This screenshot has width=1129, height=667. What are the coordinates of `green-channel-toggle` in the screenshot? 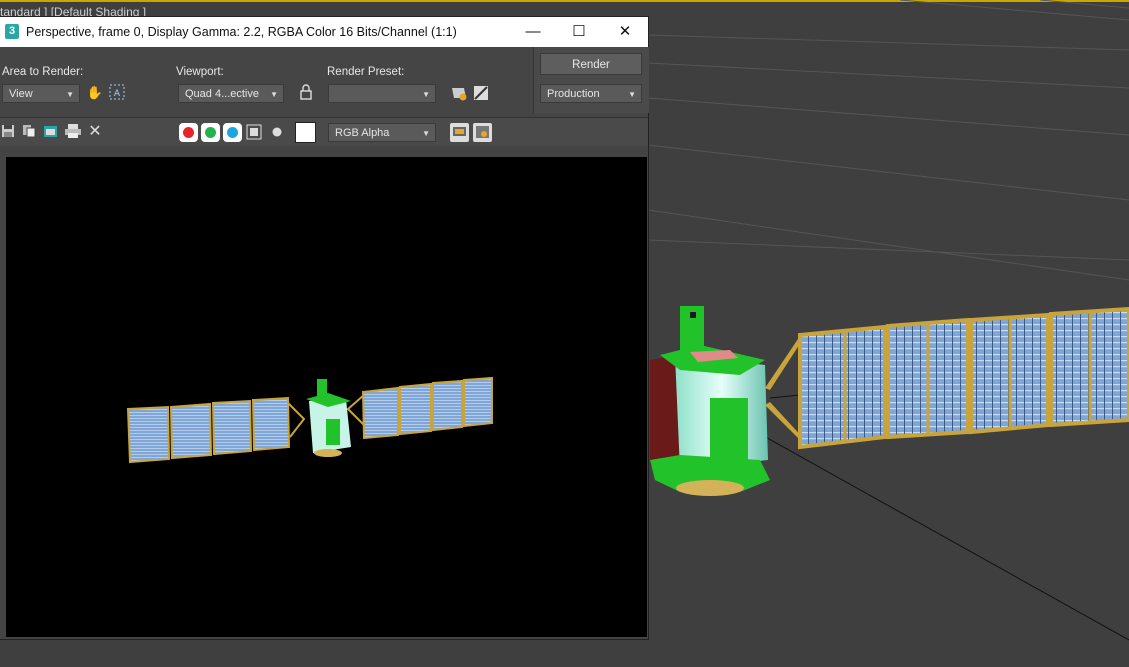 It's located at (210, 132).